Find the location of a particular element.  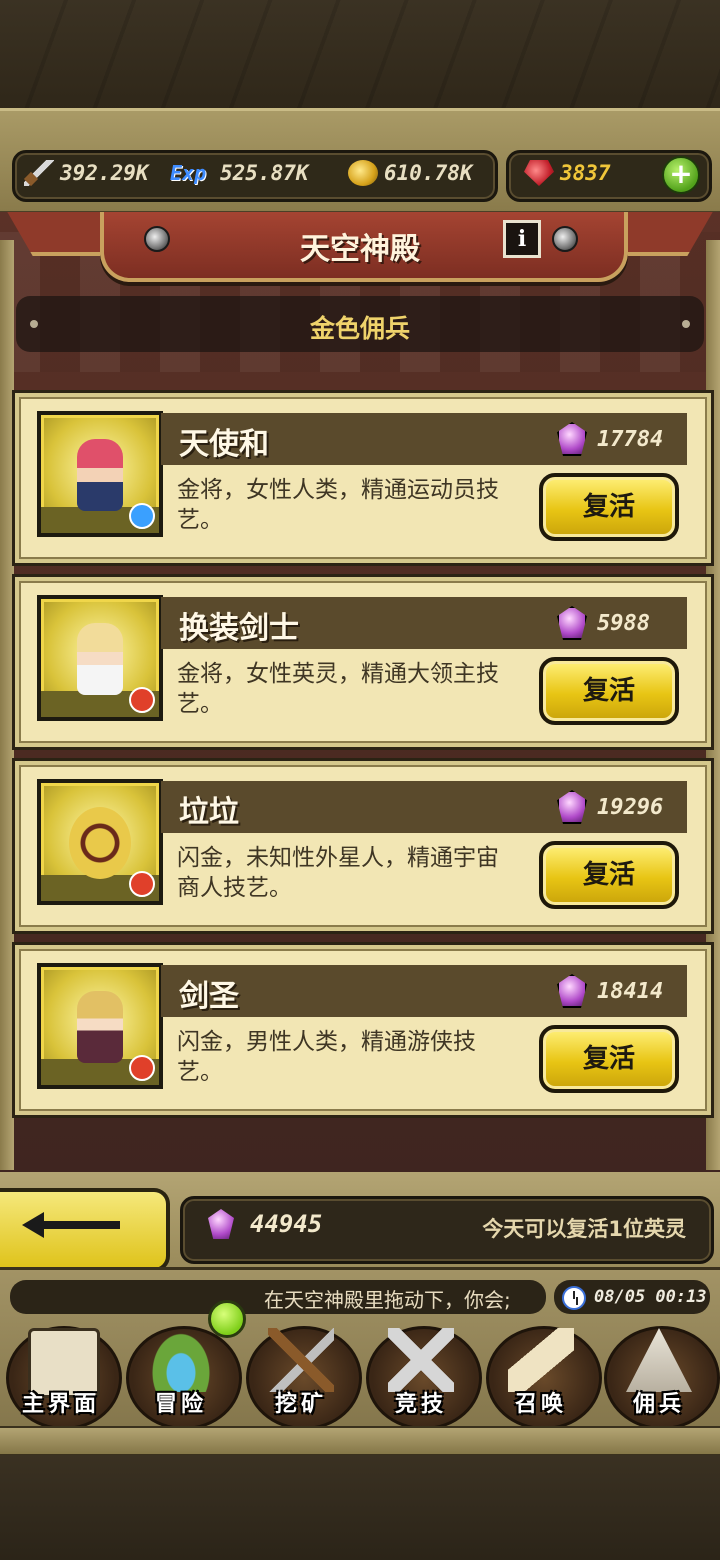

exp-value: 525.87K is located at coordinates (264, 173).